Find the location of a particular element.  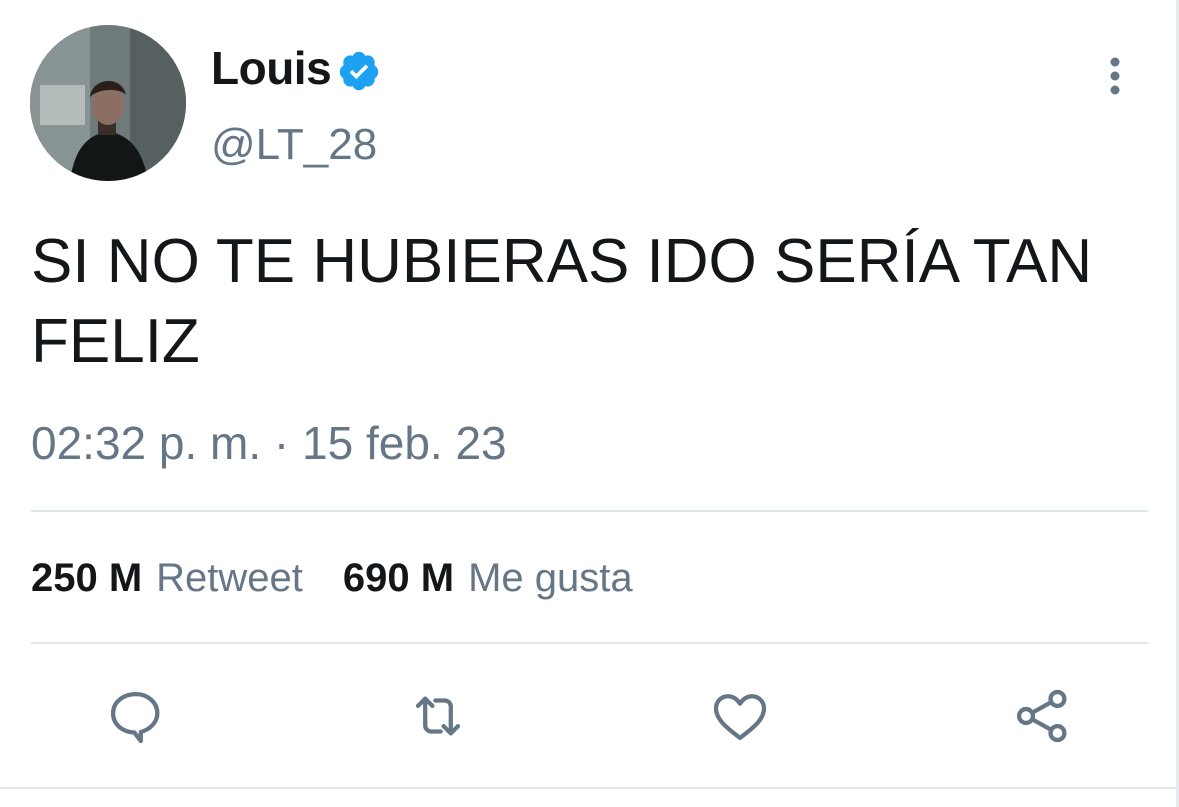

retweets-label: Retweet is located at coordinates (229, 578).